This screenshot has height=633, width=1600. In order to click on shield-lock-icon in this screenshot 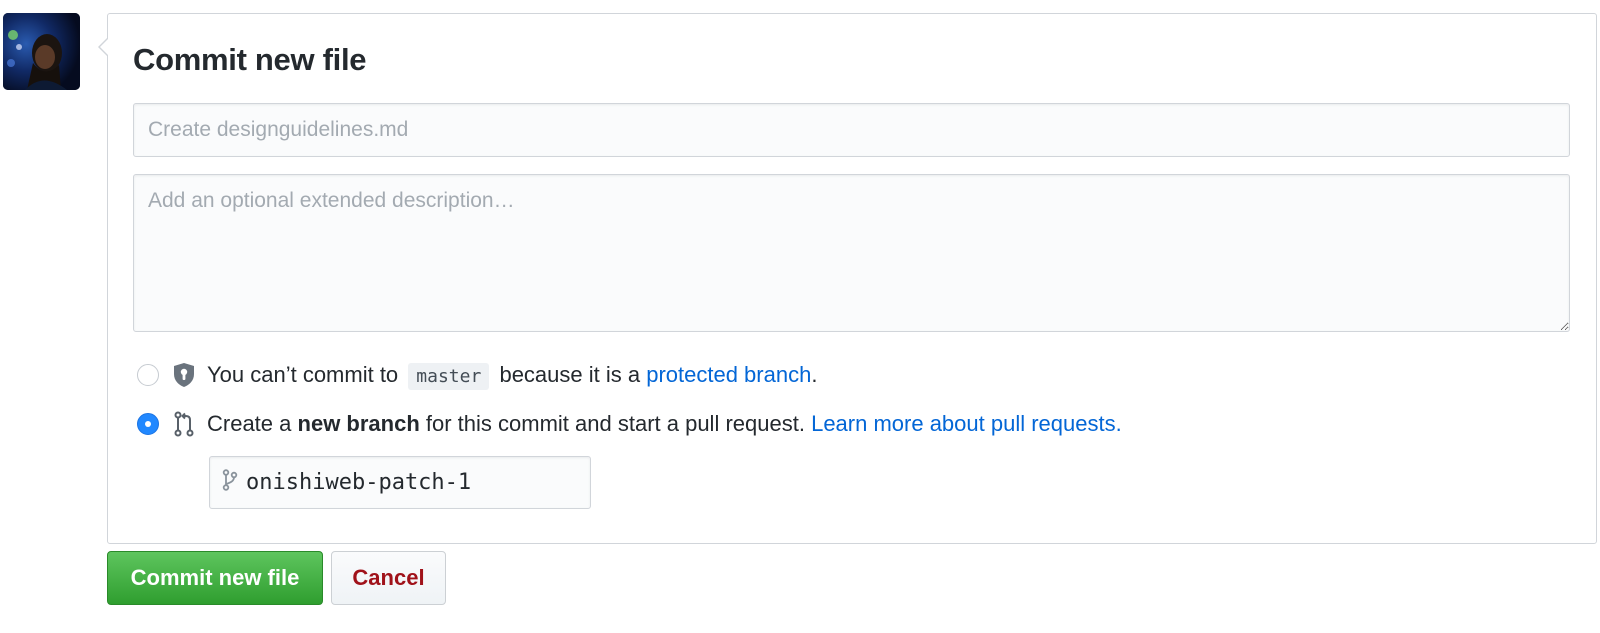, I will do `click(184, 375)`.